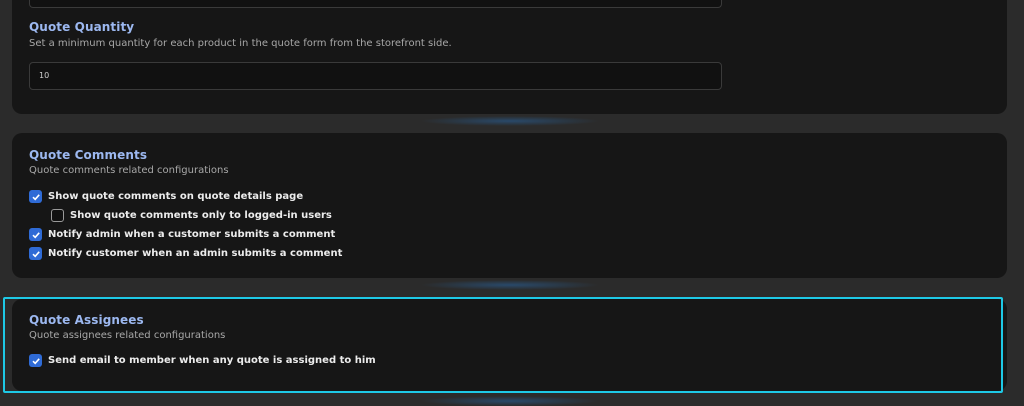 The height and width of the screenshot is (406, 1024). Describe the element at coordinates (57, 215) in the screenshot. I see `checkbox-unchecked-icon` at that location.